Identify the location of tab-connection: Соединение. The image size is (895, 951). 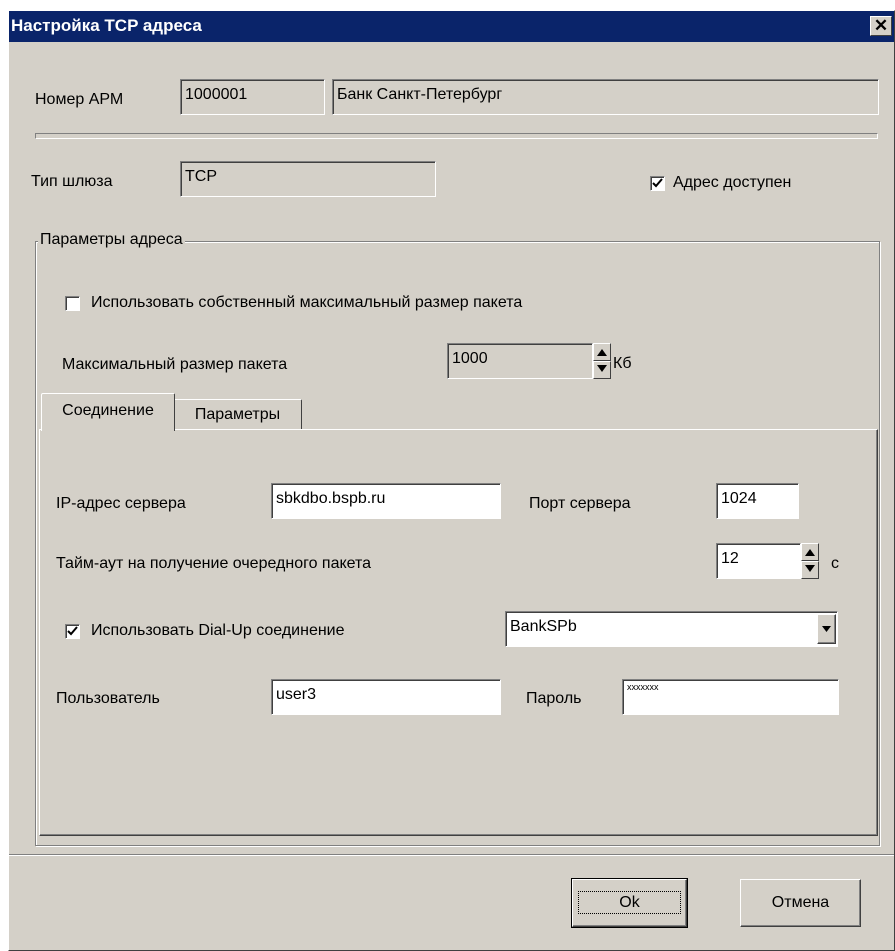
(108, 412).